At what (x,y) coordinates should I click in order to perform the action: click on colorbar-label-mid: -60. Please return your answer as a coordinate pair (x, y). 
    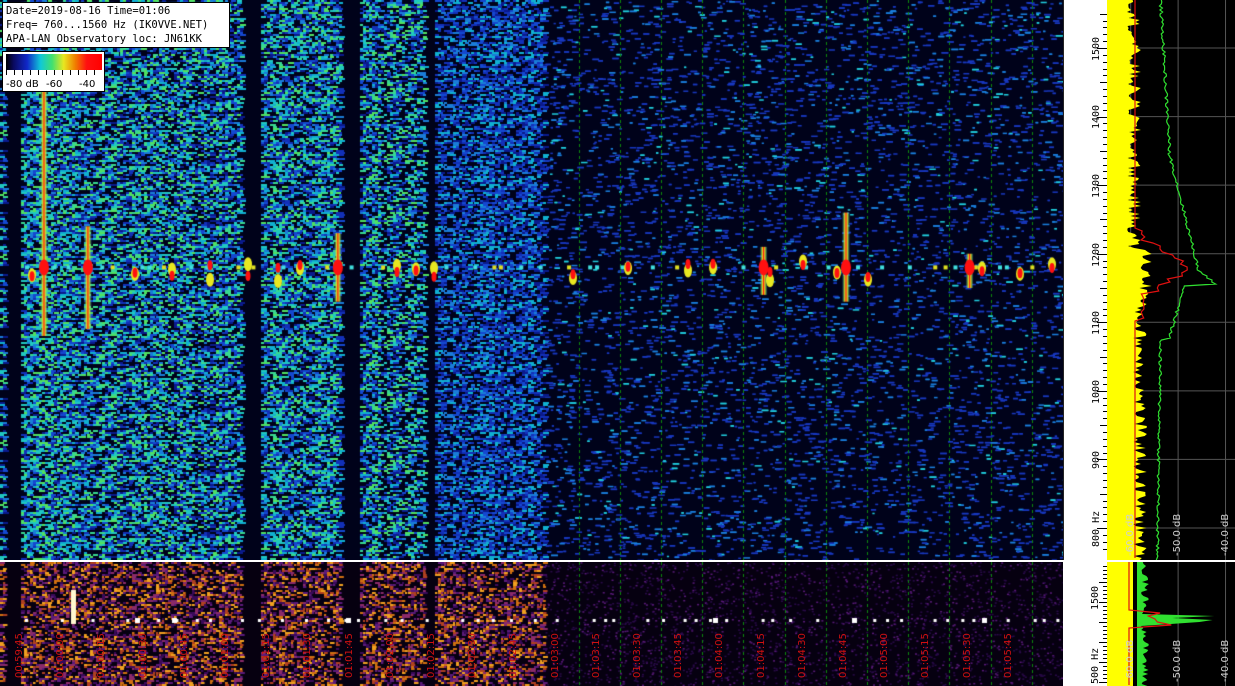
    Looking at the image, I should click on (54, 84).